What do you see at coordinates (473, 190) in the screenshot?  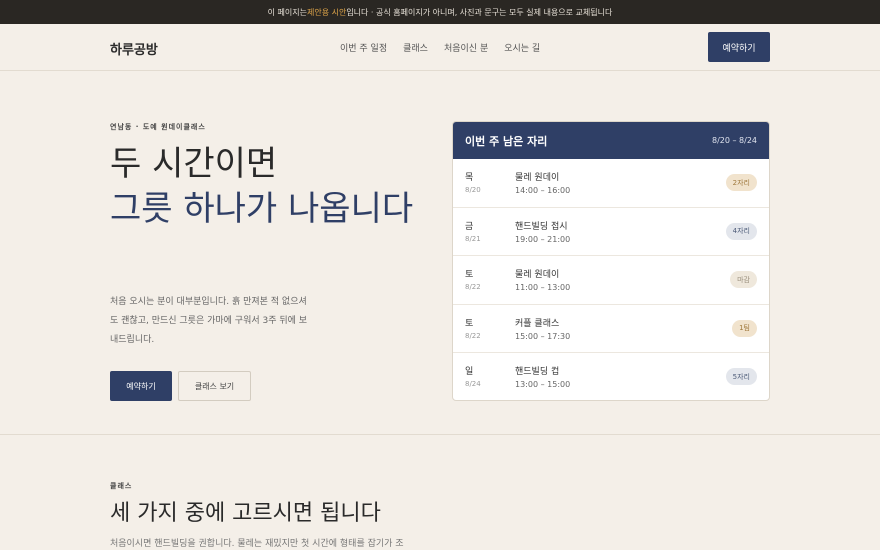 I see `schedule-date: 8/20` at bounding box center [473, 190].